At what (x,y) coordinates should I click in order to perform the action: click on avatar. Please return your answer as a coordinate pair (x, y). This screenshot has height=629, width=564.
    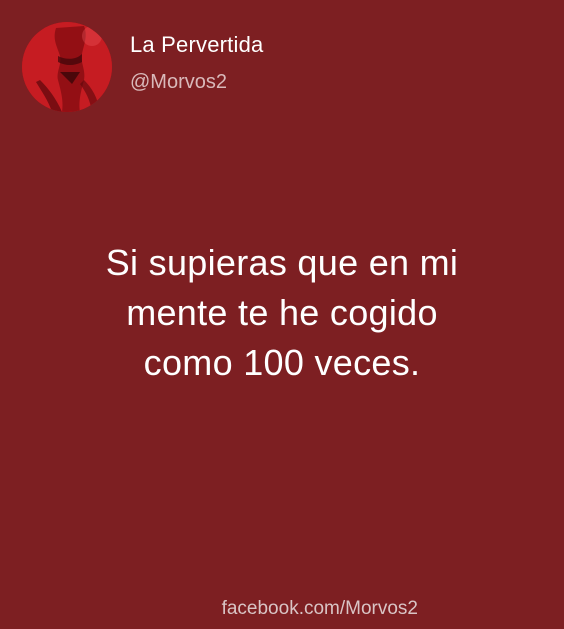
    Looking at the image, I should click on (67, 67).